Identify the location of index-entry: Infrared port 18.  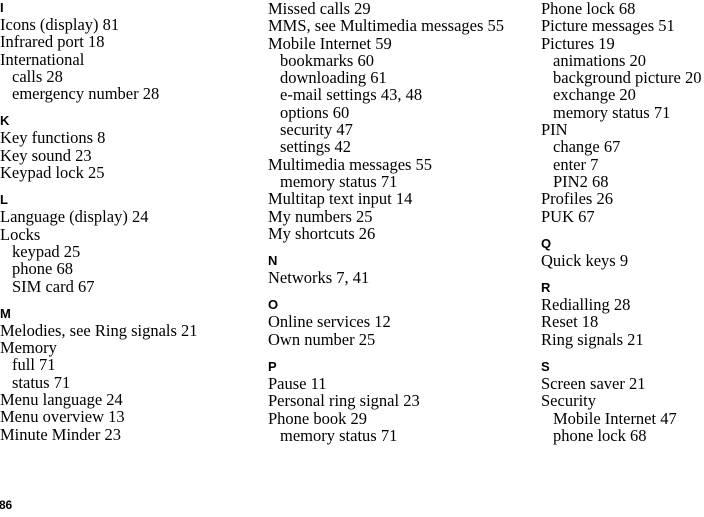
(52, 42).